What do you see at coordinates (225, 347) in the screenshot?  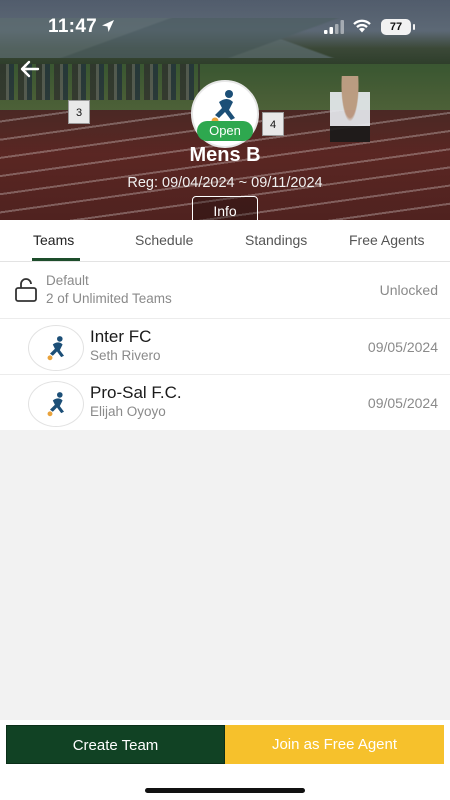 I see `table-row: Inter FC Seth Rivero 09/05/2024` at bounding box center [225, 347].